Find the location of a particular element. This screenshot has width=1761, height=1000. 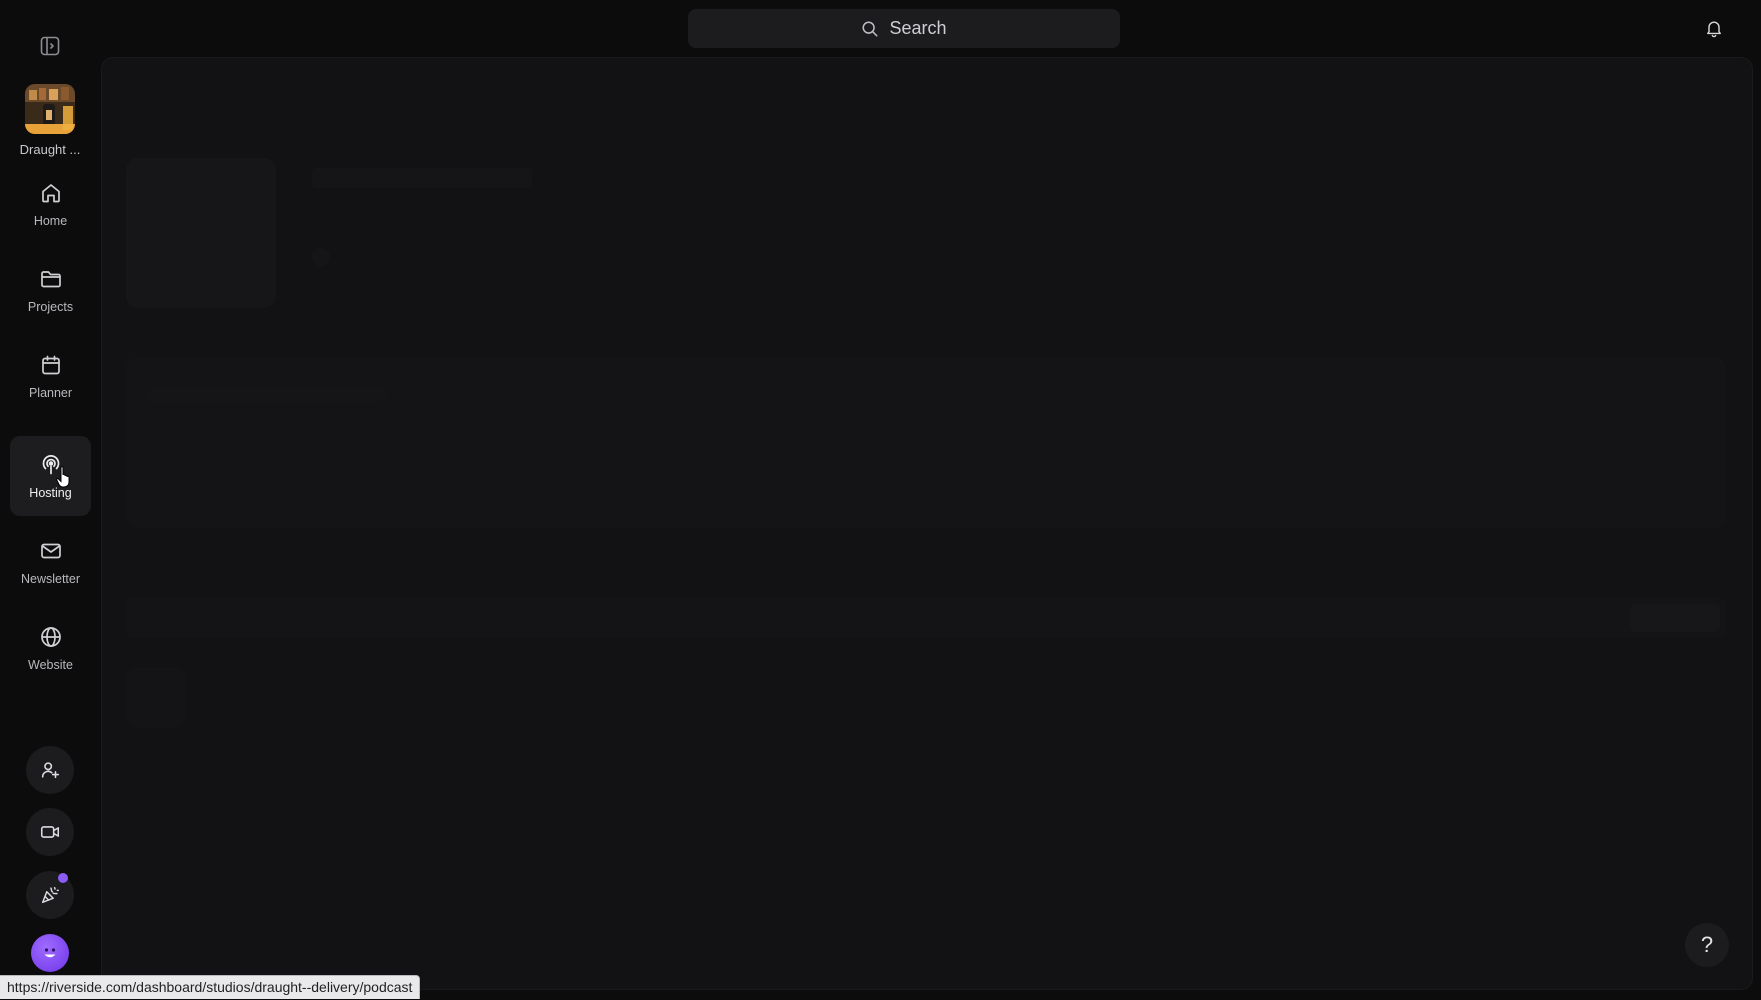

sidebar-item-home: Home is located at coordinates (50, 204).